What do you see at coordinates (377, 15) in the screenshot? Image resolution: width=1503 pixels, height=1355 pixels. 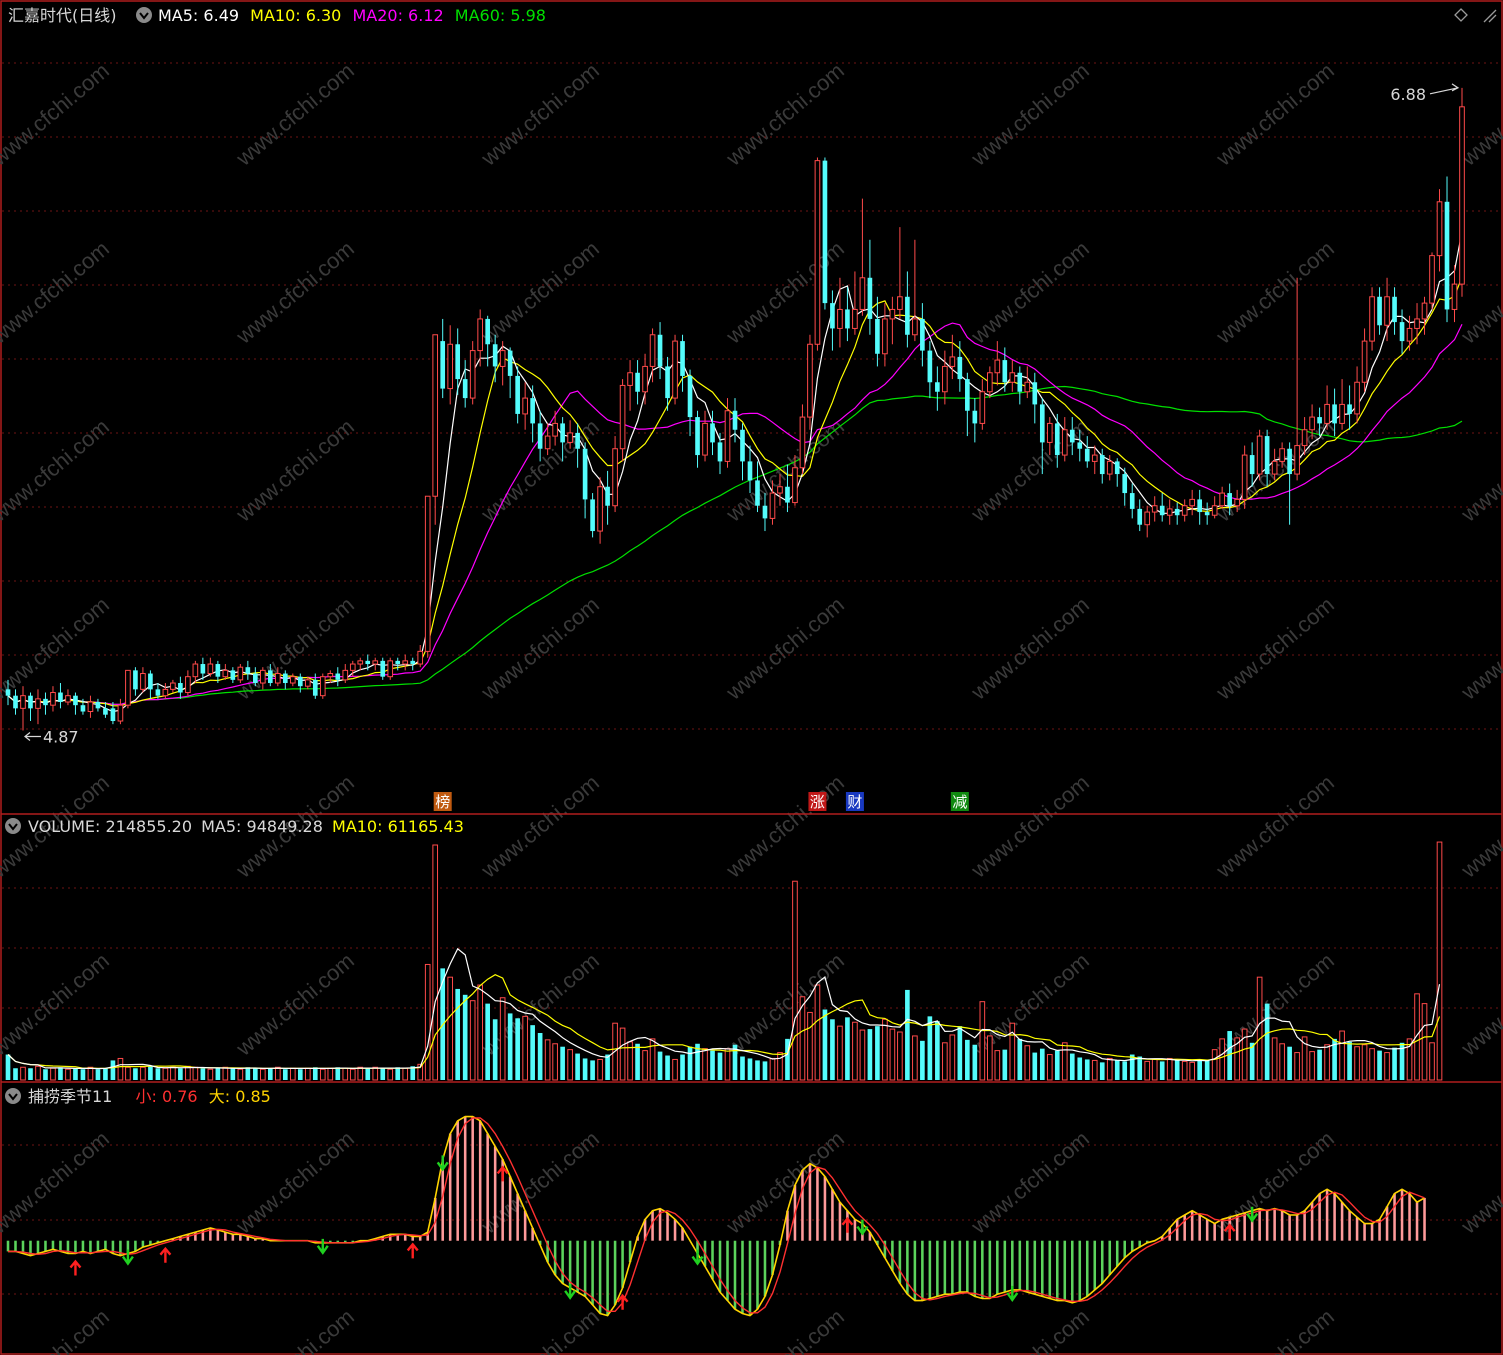 I see `ma20-label: MA20:` at bounding box center [377, 15].